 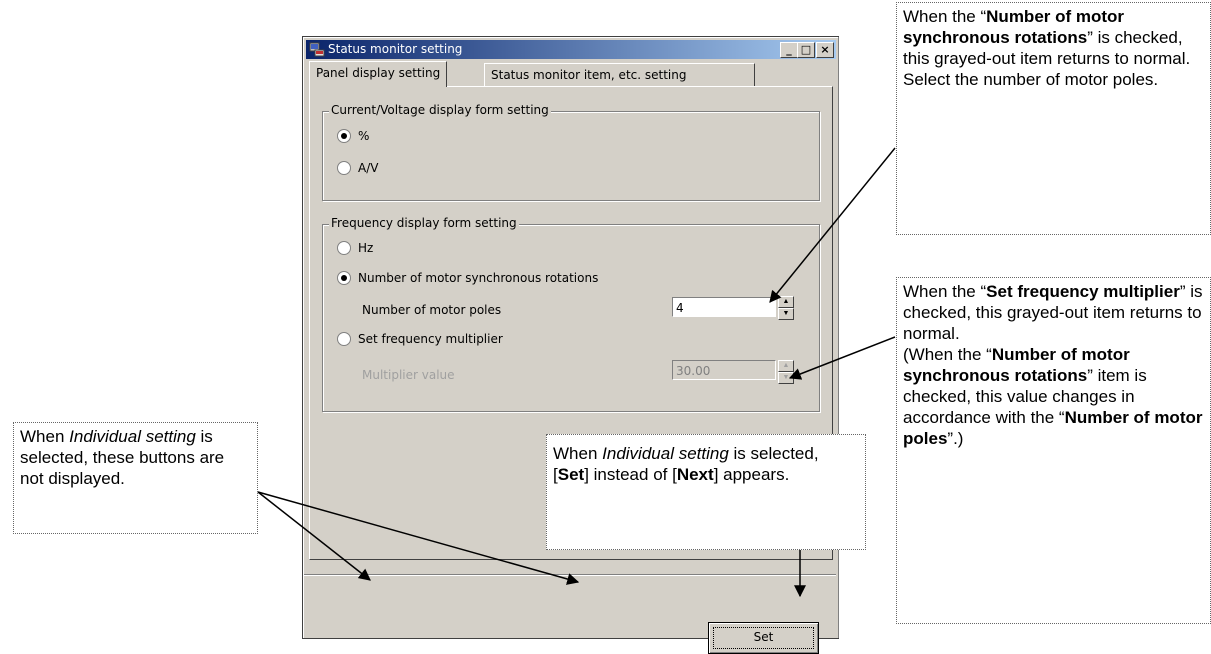 What do you see at coordinates (353, 136) in the screenshot?
I see `radio-percent: %` at bounding box center [353, 136].